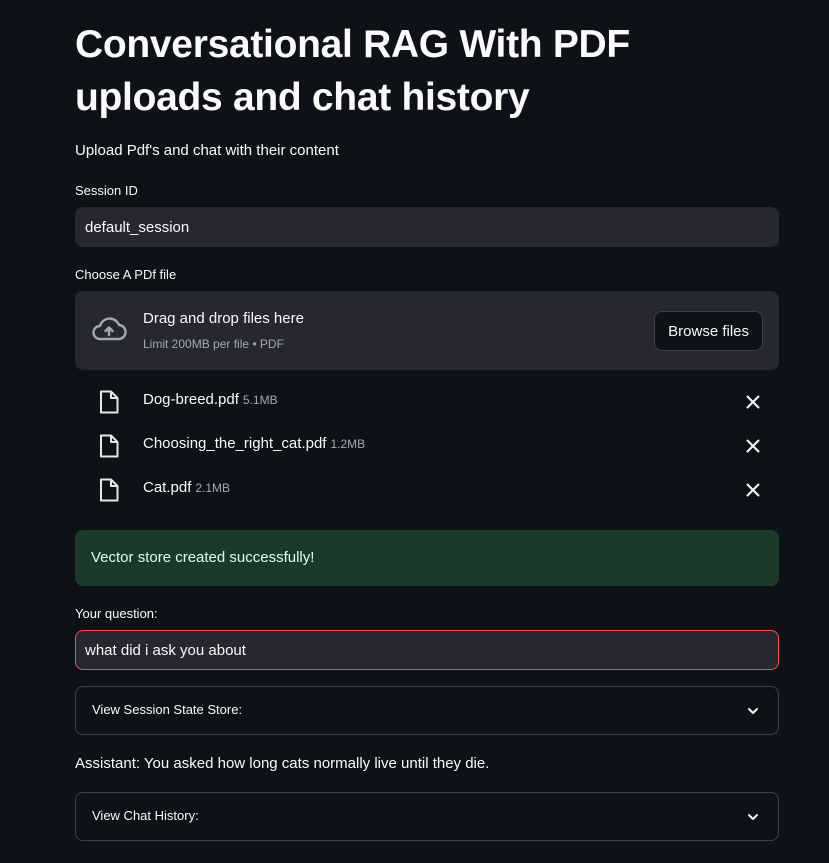 The height and width of the screenshot is (863, 829). What do you see at coordinates (427, 816) in the screenshot?
I see `chat-history-expander: View Chat History:` at bounding box center [427, 816].